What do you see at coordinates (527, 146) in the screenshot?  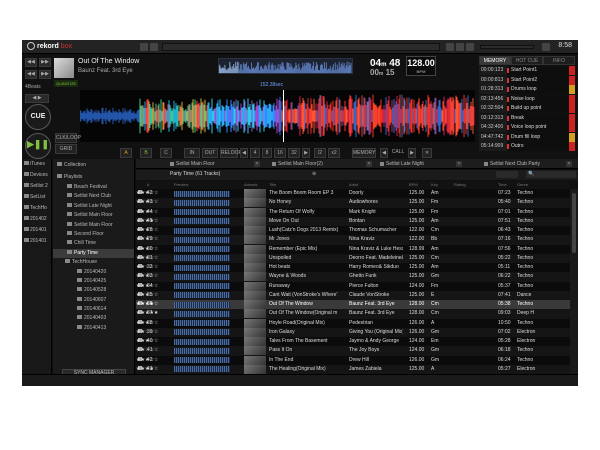 I see `cue-row: 05:14:909 Outro` at bounding box center [527, 146].